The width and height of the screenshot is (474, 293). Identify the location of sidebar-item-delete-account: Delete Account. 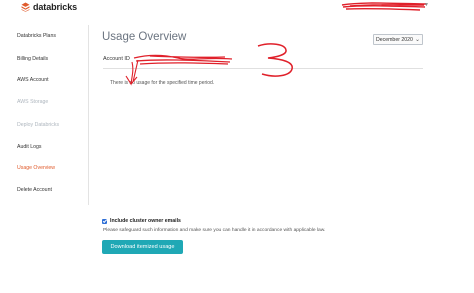
(34, 190).